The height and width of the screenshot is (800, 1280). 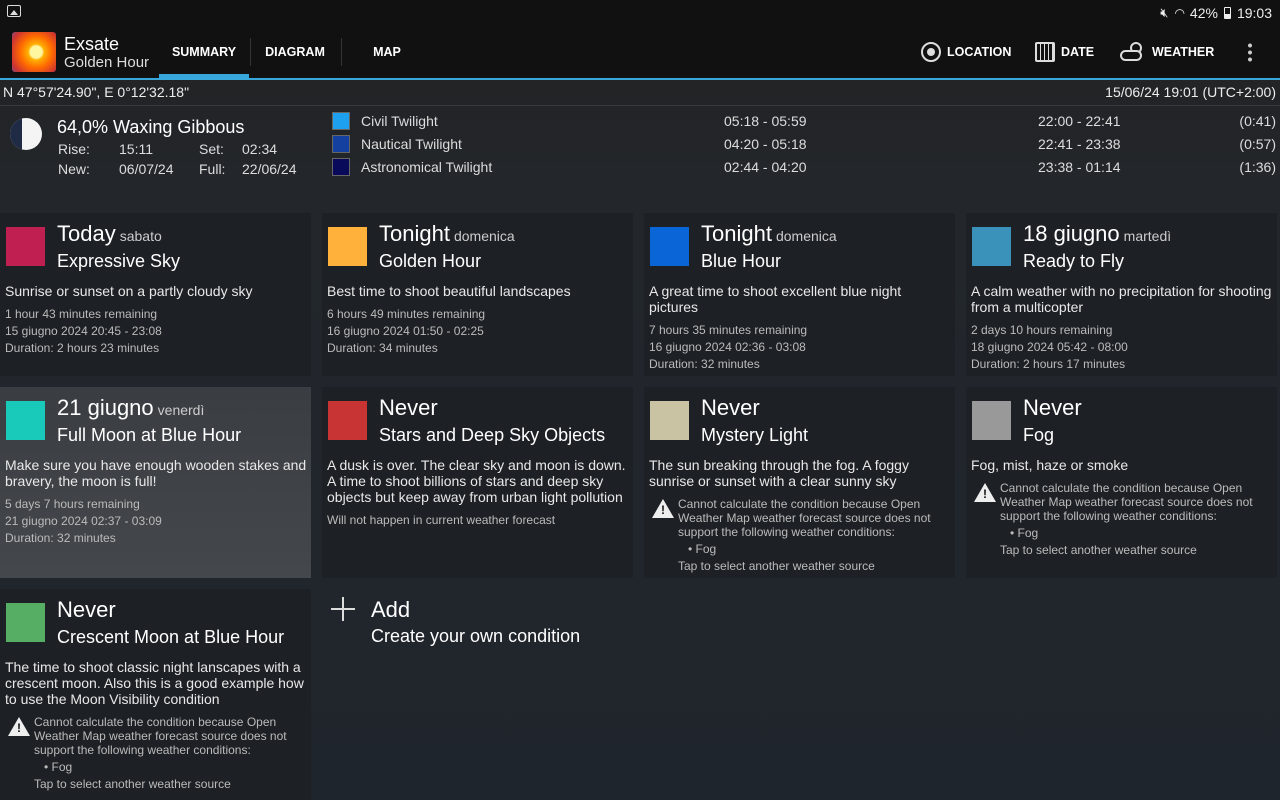 I want to click on add-condition-subtitle: Create your own condition, so click(x=475, y=636).